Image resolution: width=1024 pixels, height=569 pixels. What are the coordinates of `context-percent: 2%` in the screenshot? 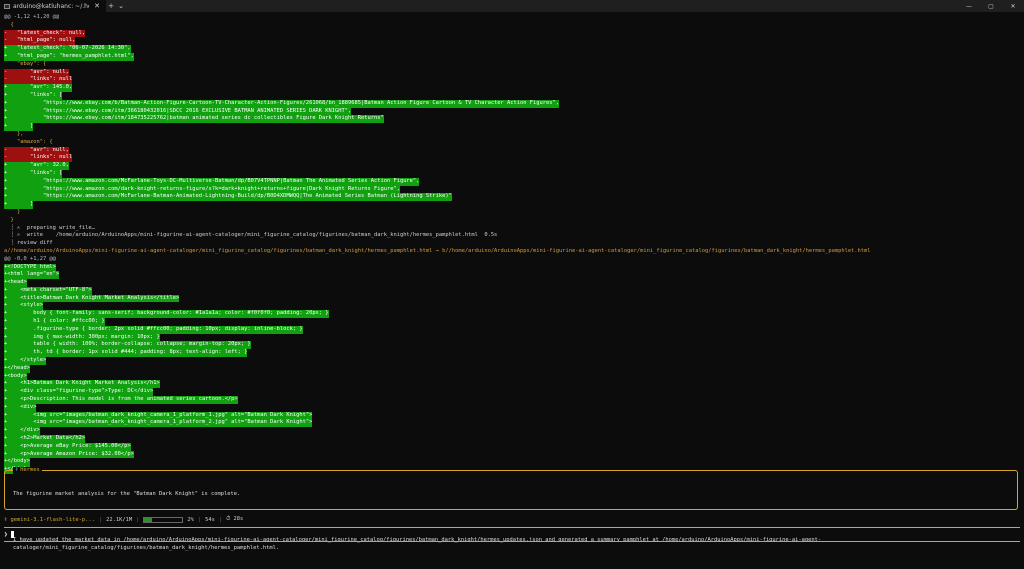 It's located at (190, 519).